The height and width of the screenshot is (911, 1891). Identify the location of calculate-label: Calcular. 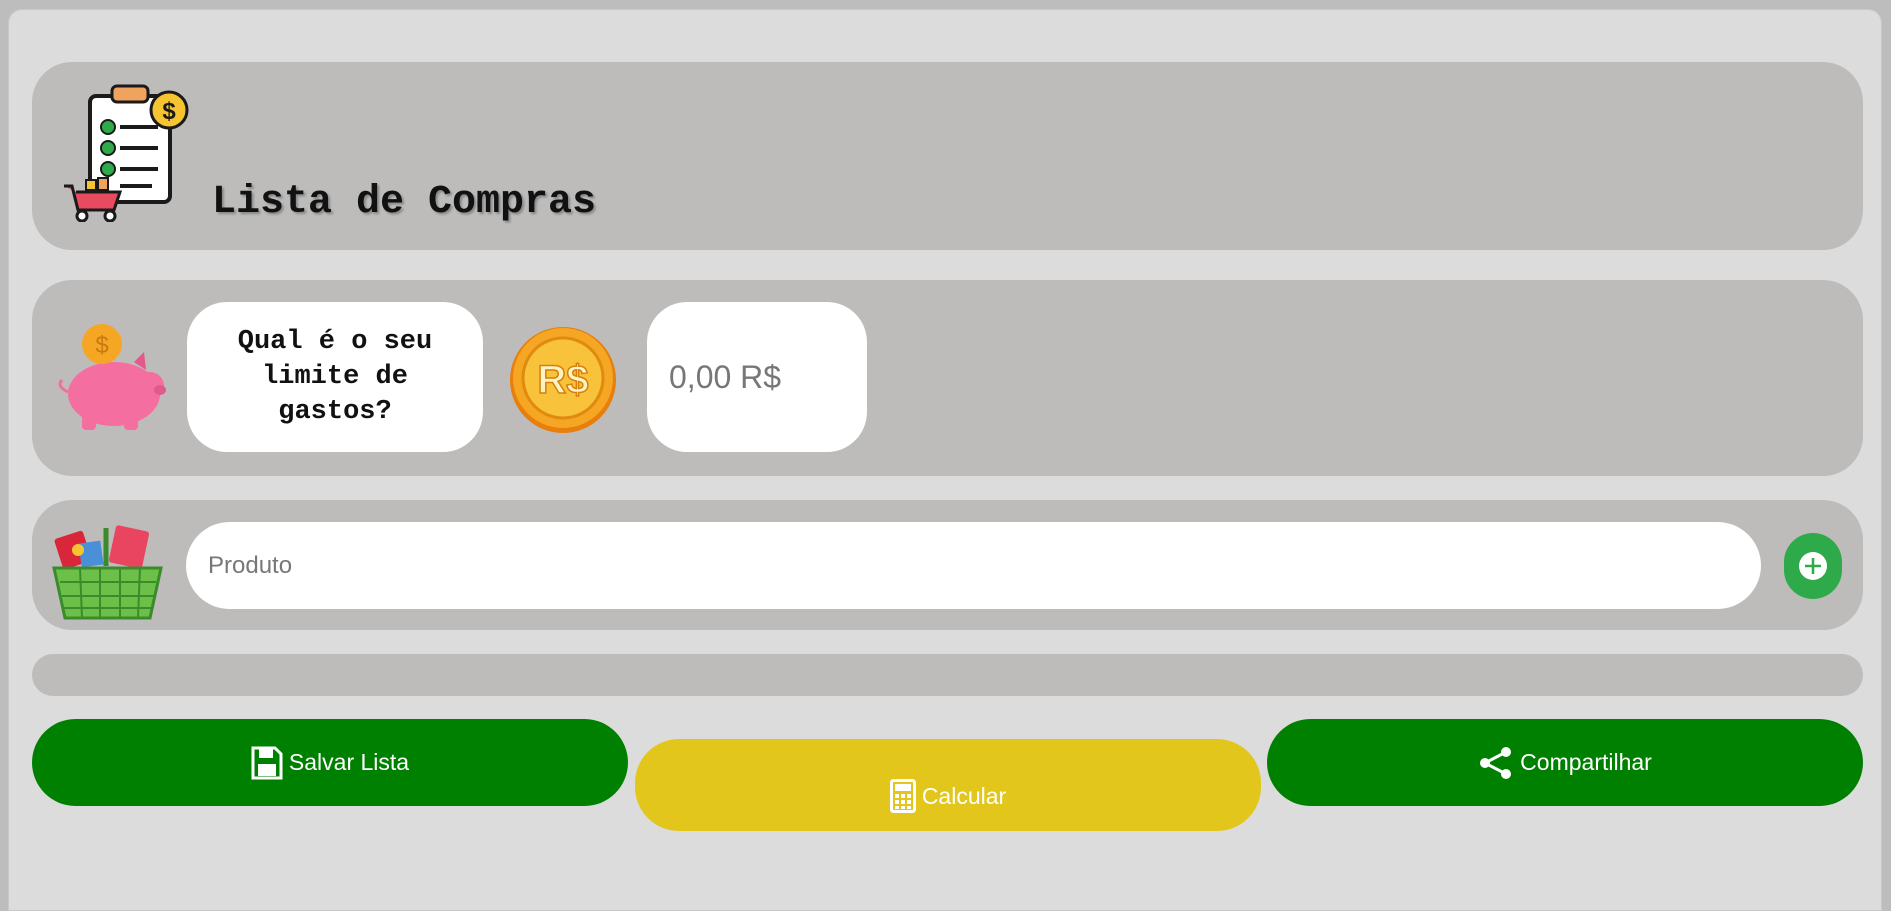
(964, 795).